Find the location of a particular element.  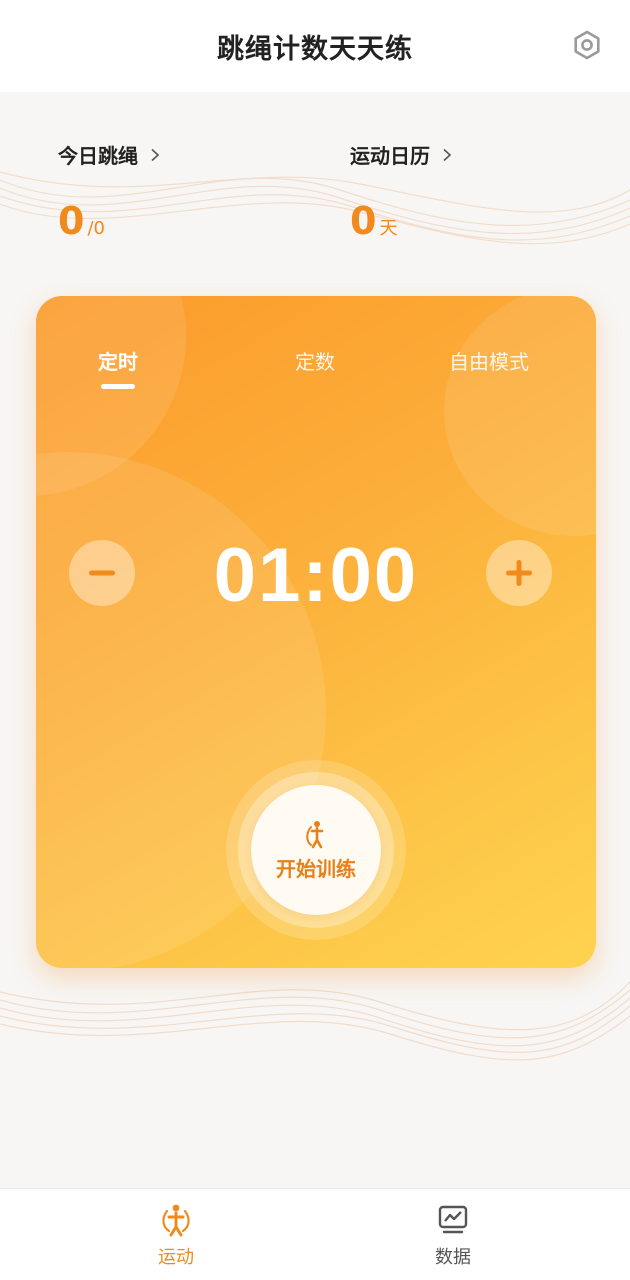

exercise-calendar-stat: 运动日历 0 天 is located at coordinates (402, 191).